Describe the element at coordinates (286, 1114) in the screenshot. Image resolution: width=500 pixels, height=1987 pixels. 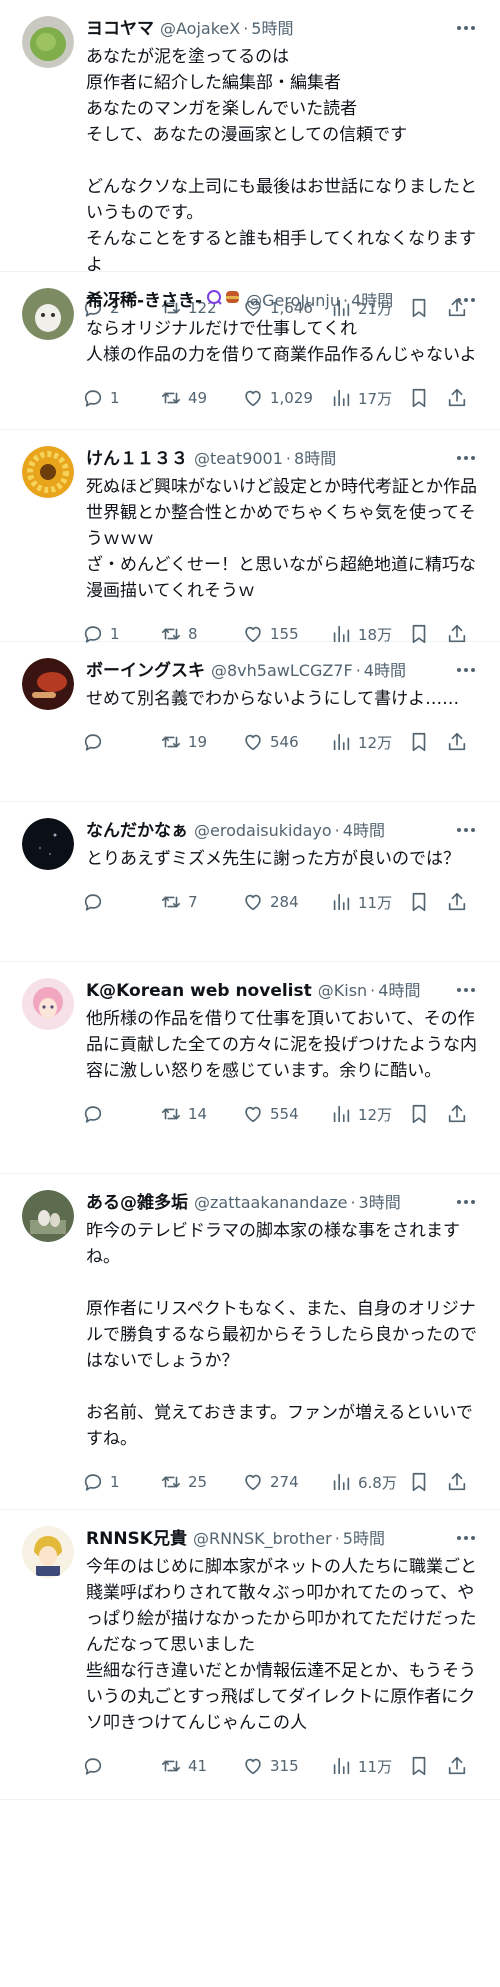
I see `like-button: 554` at that location.